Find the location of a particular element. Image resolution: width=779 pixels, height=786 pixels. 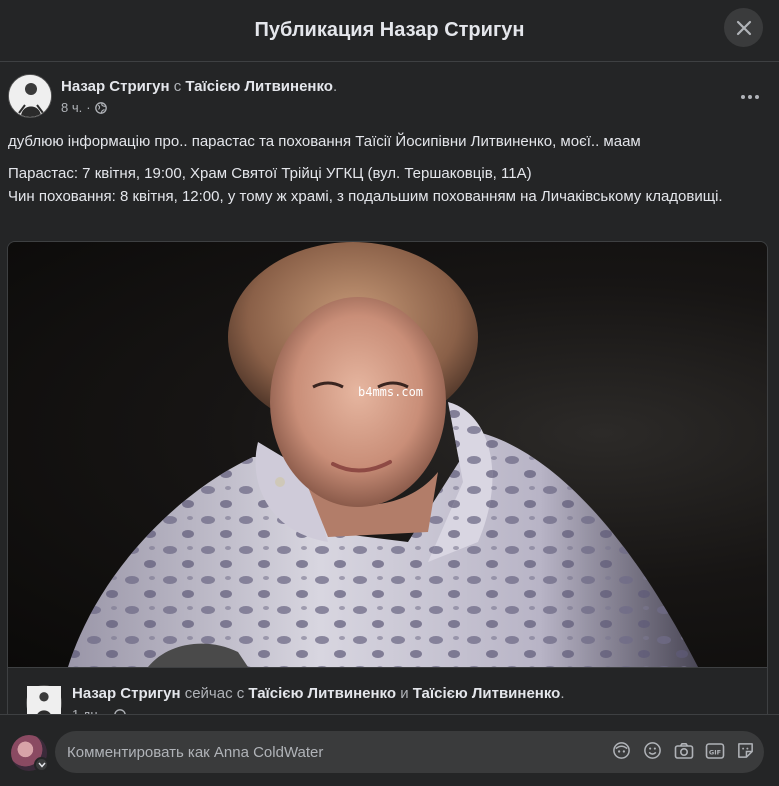

watermark: b4mms.com is located at coordinates (391, 392).